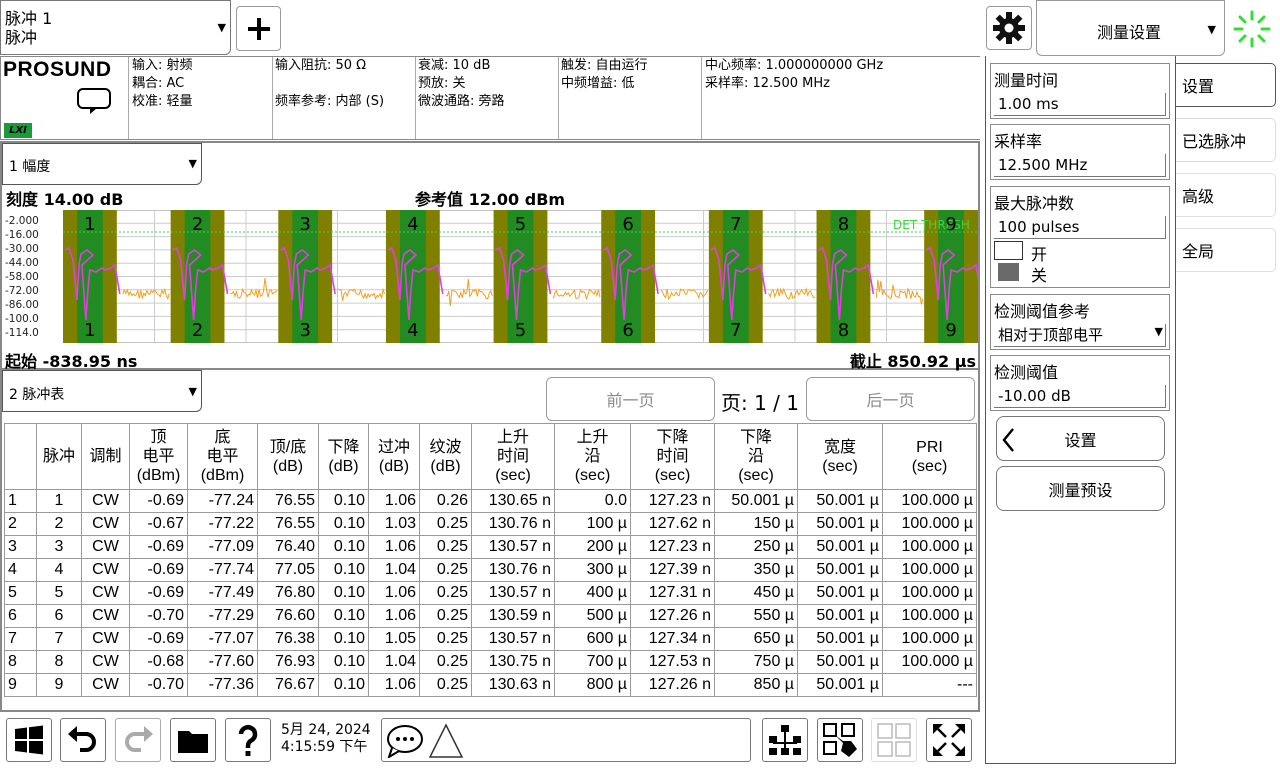 The image size is (1280, 768). Describe the element at coordinates (324, 747) in the screenshot. I see `time-label: 4:15:59 下午` at that location.